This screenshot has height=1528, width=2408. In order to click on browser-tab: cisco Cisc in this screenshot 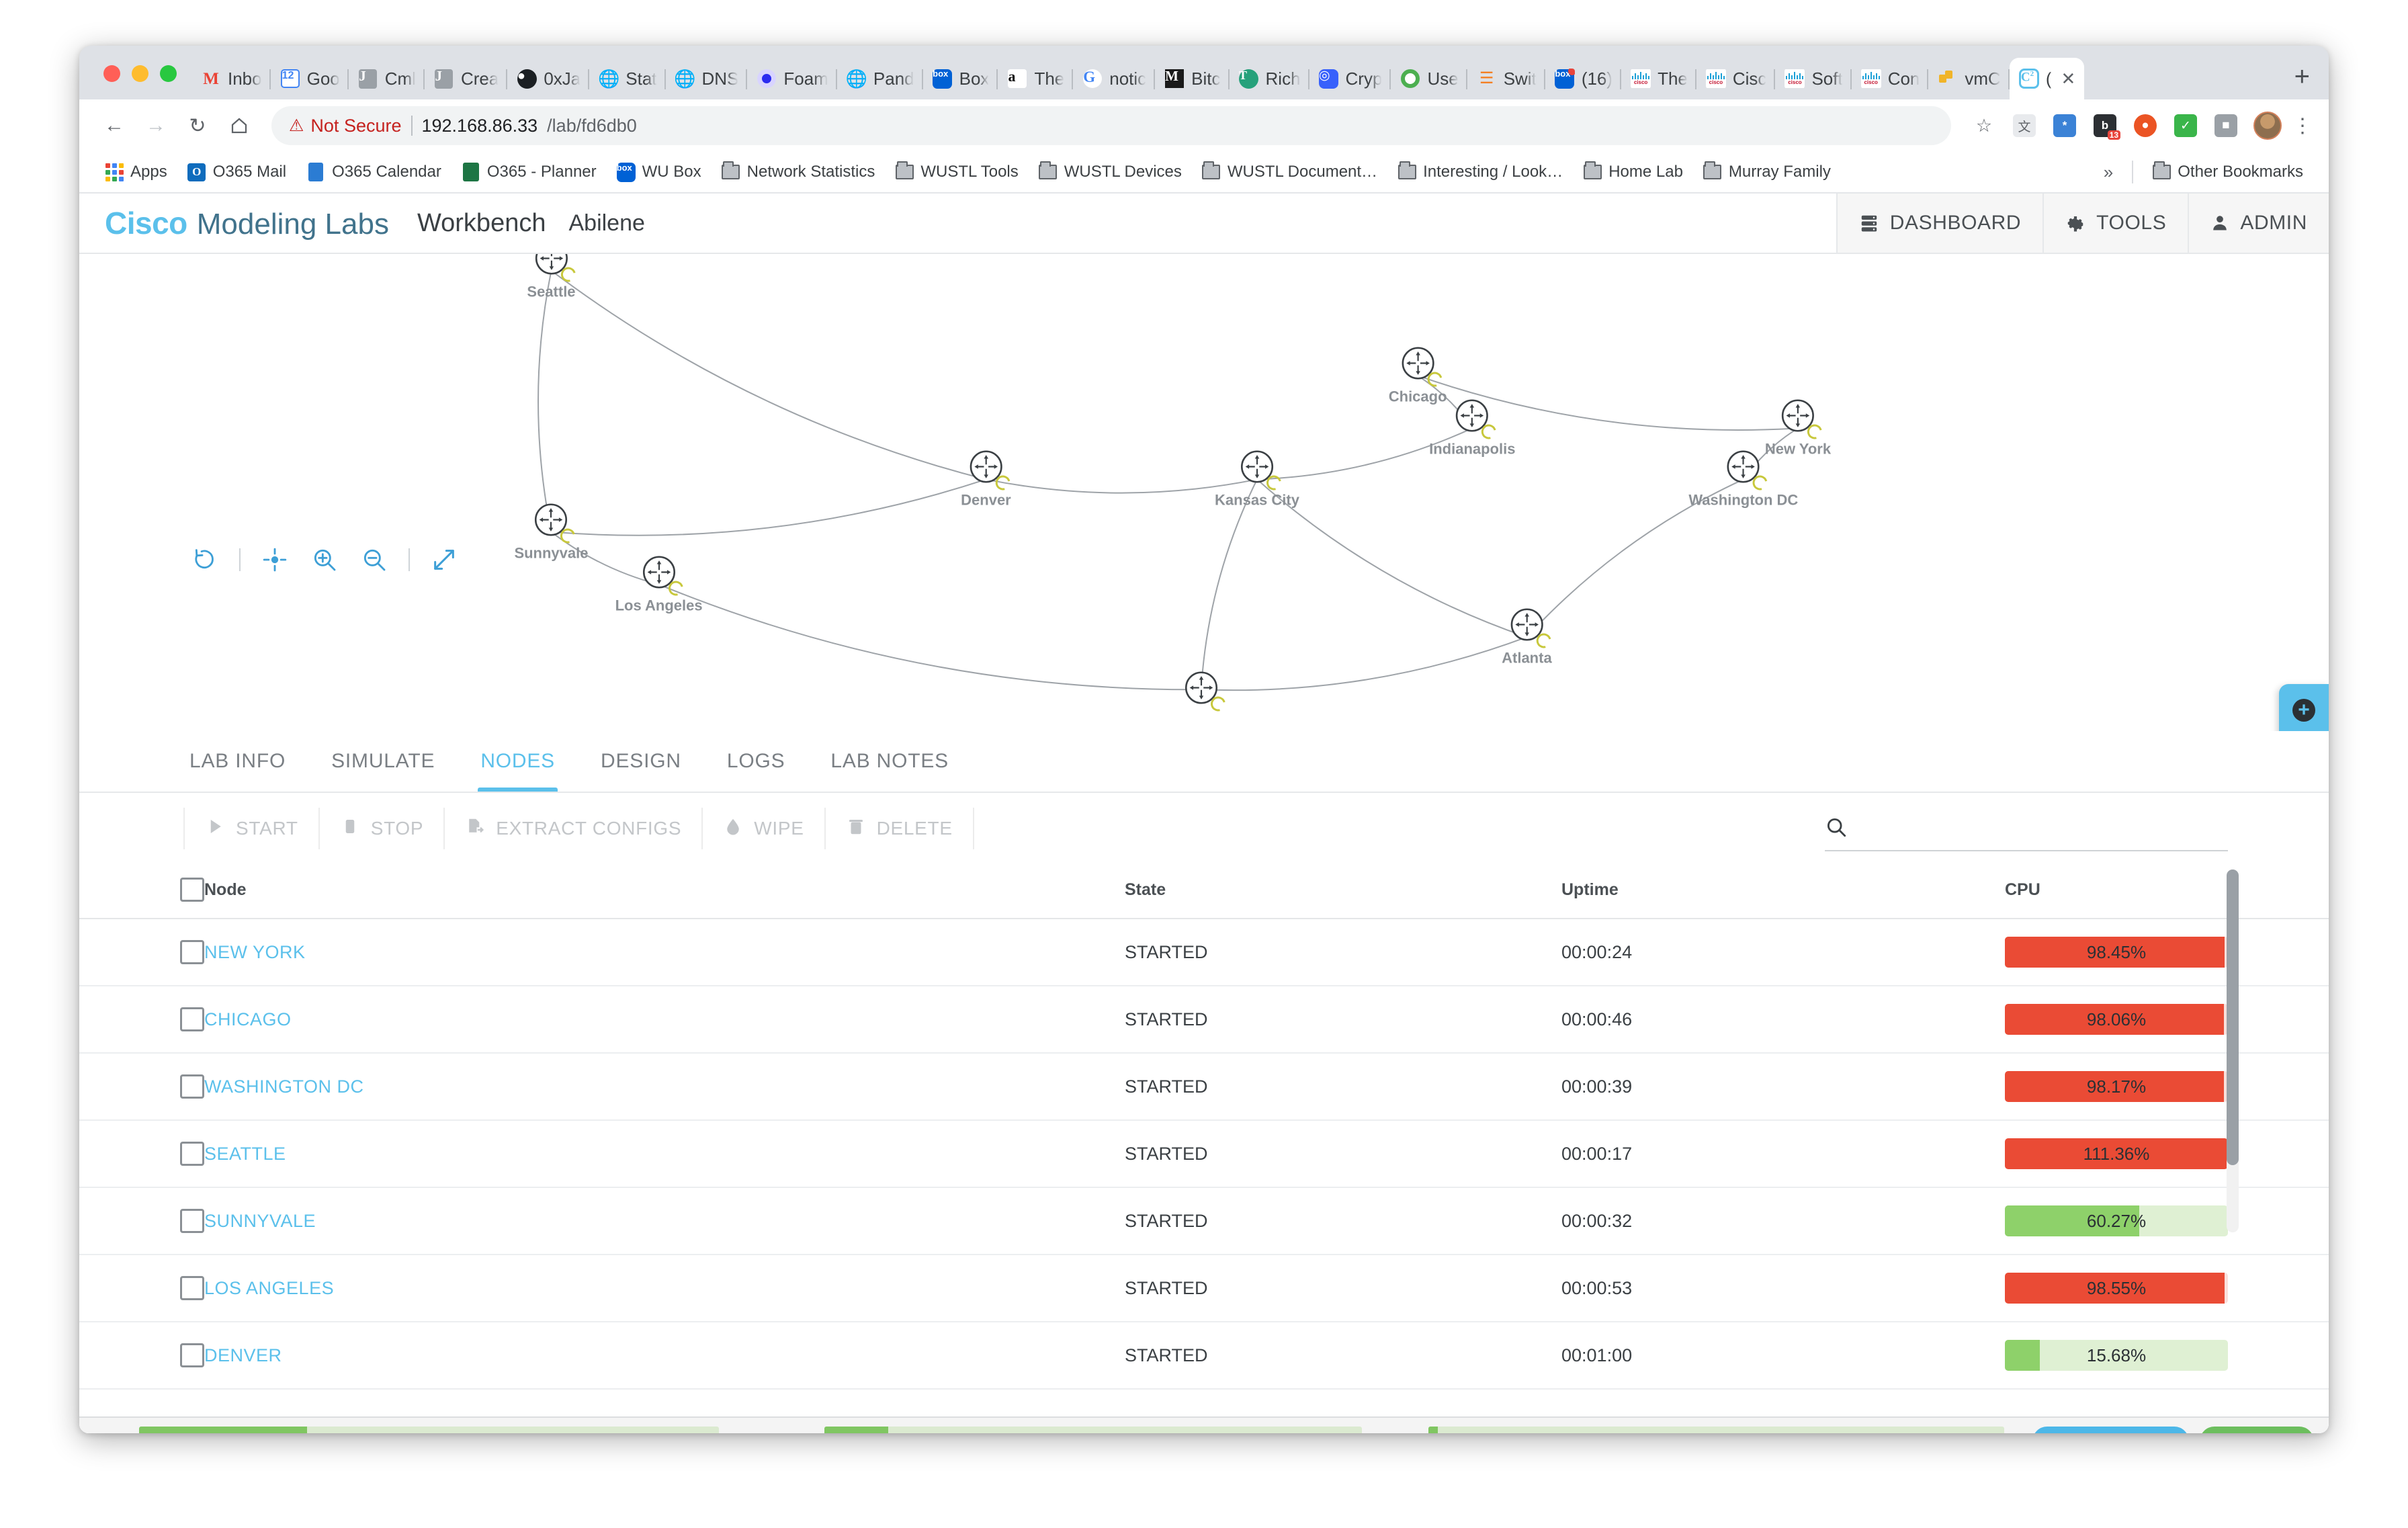, I will do `click(1736, 78)`.